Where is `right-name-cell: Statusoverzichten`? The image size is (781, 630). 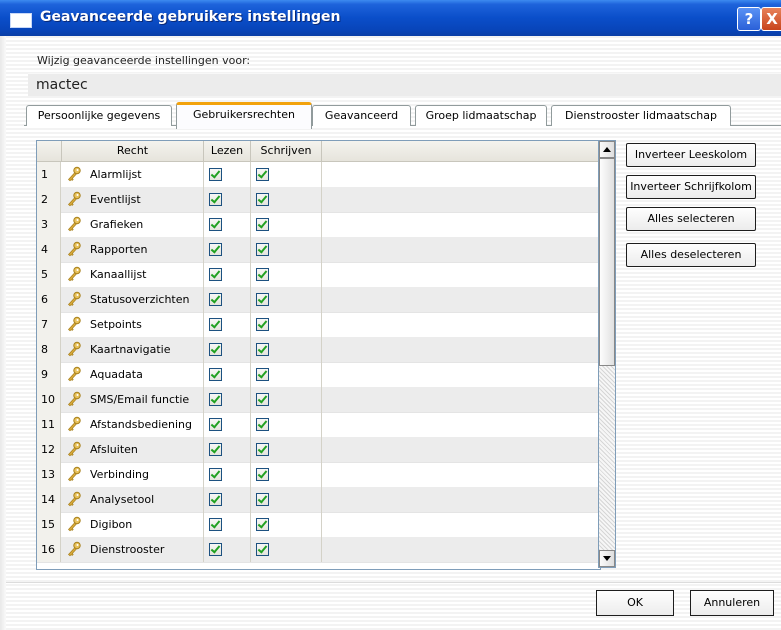
right-name-cell: Statusoverzichten is located at coordinates (133, 299).